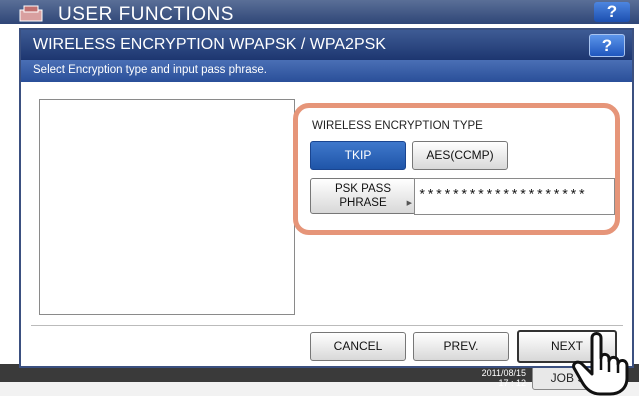  I want to click on triangle-right-icon: ▶, so click(409, 203).